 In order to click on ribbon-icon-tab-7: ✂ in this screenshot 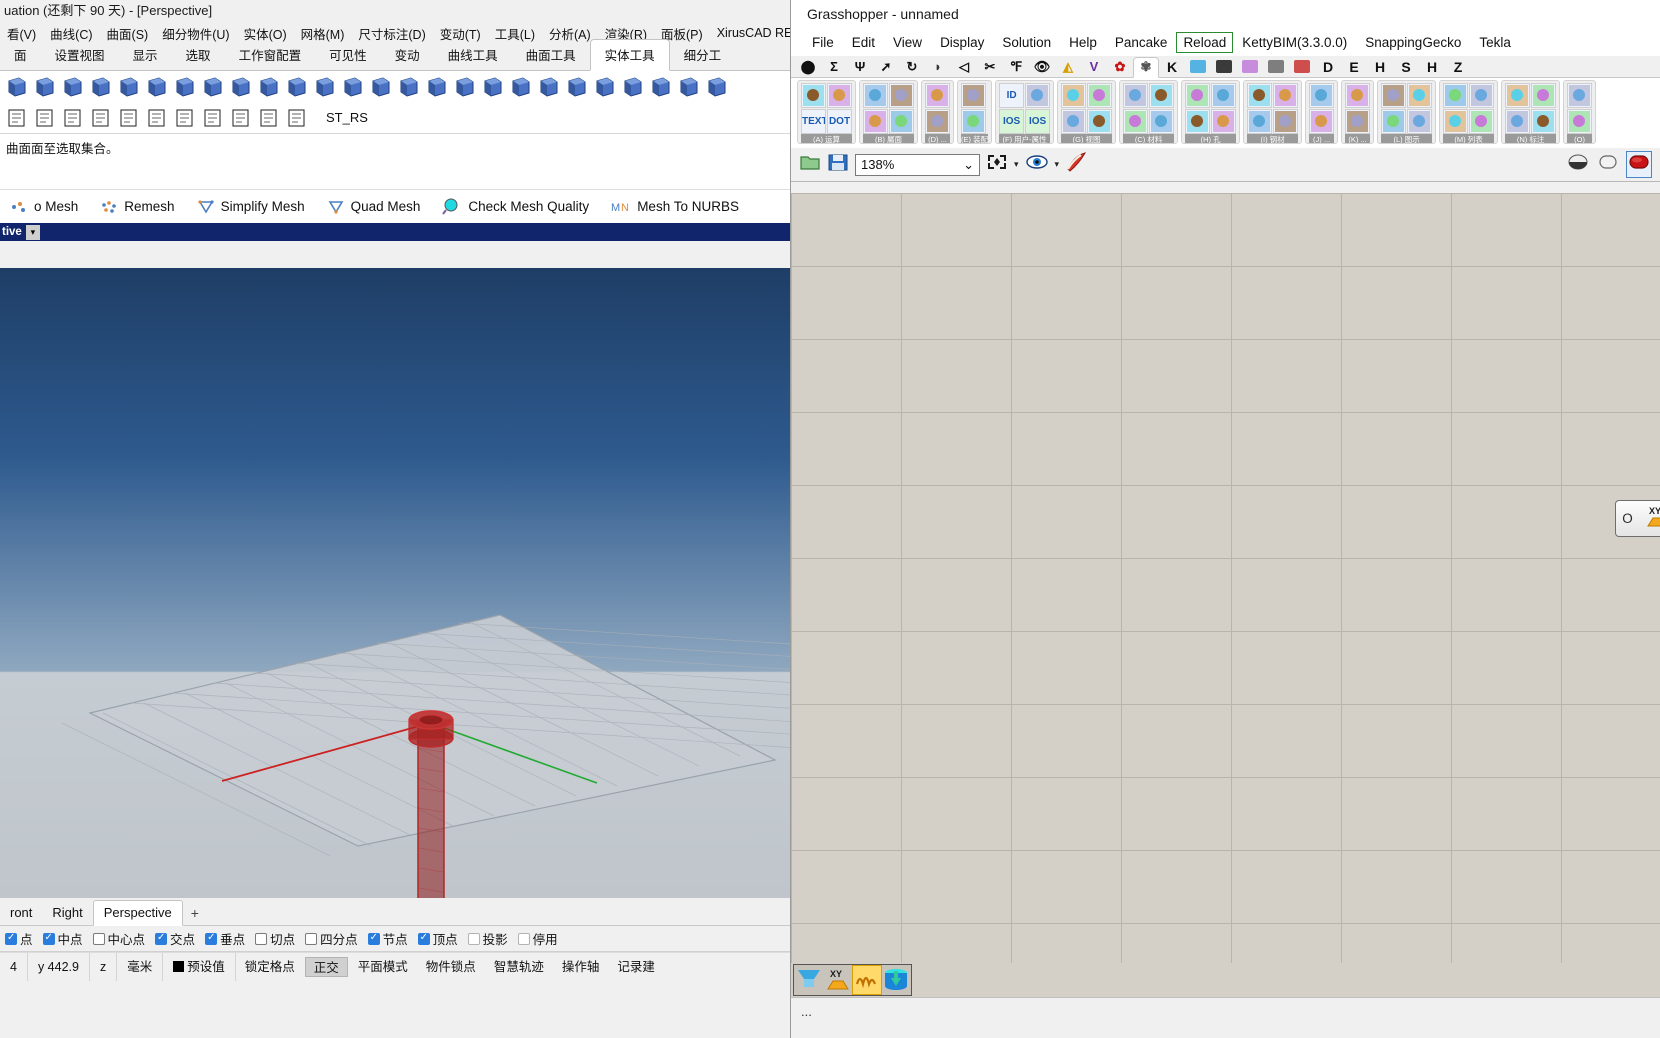, I will do `click(990, 66)`.